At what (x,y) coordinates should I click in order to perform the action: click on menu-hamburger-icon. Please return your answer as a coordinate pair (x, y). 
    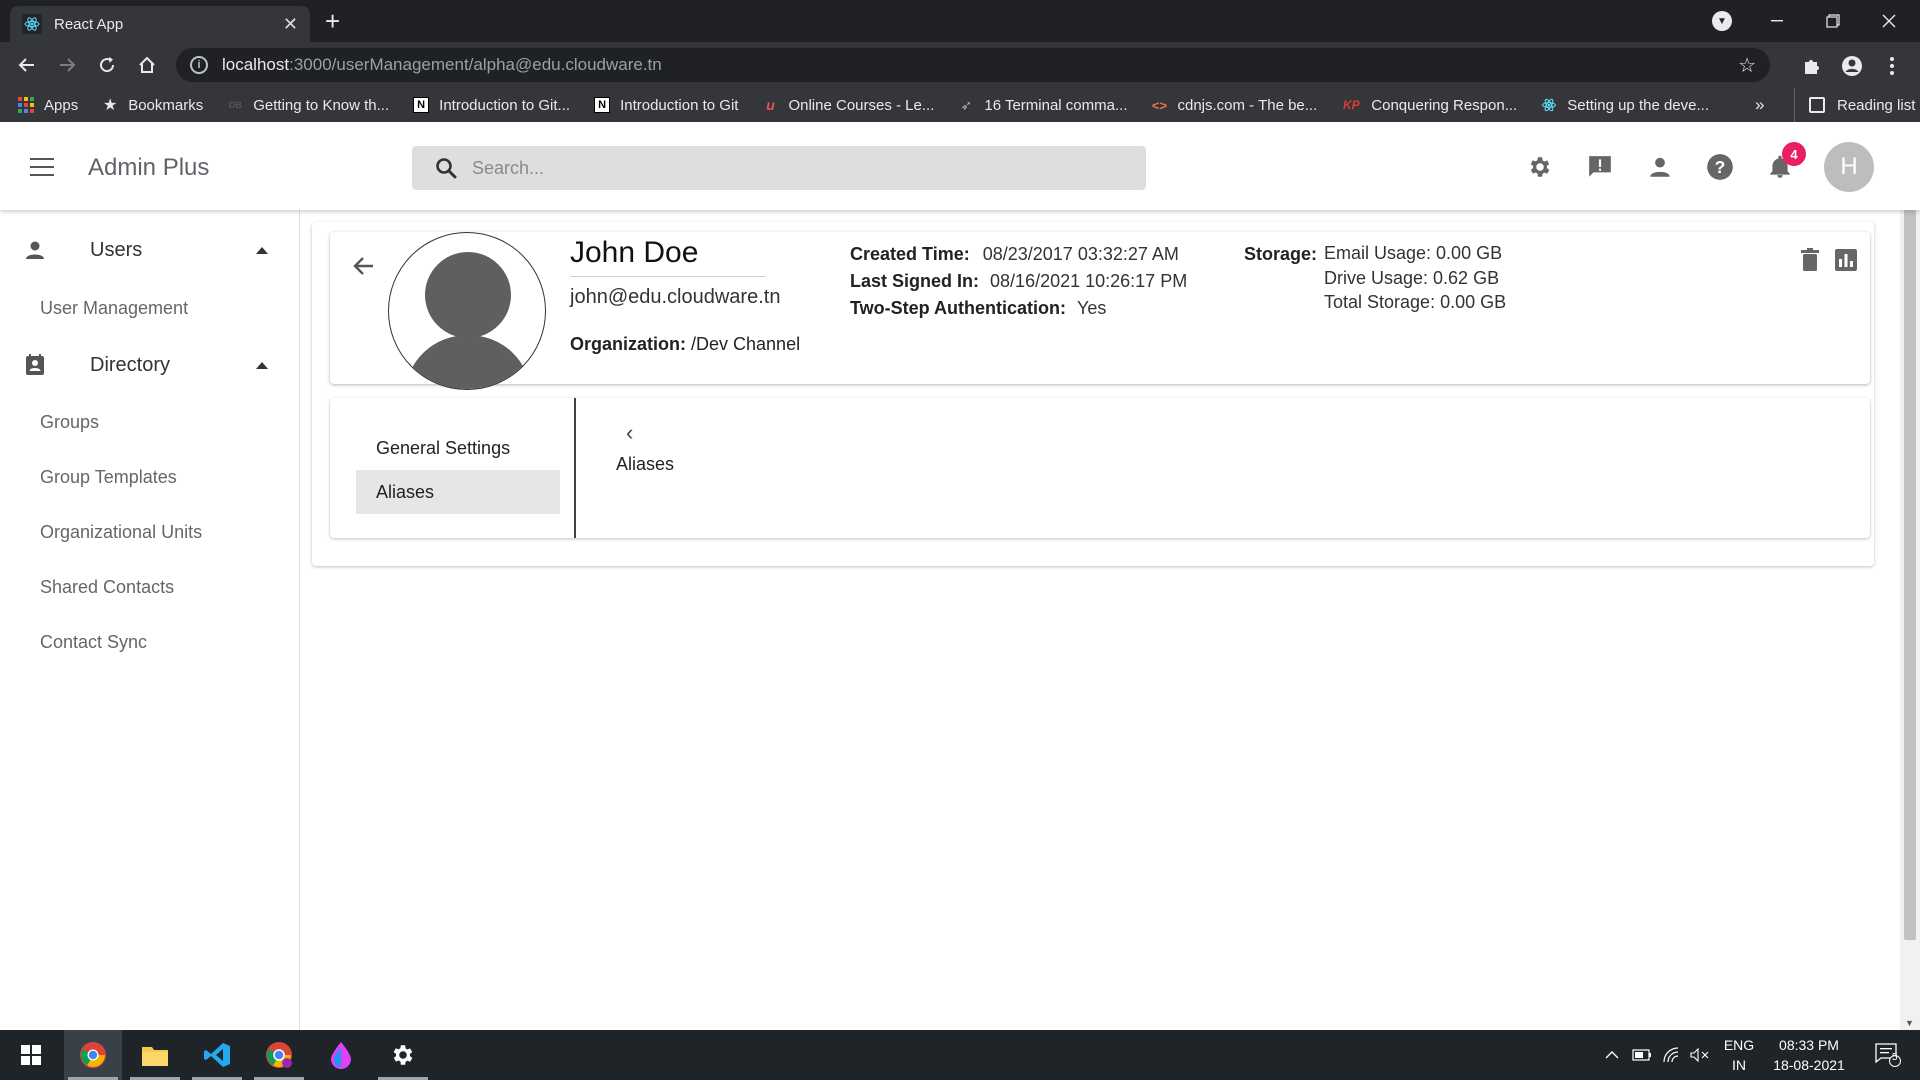
    Looking at the image, I should click on (42, 167).